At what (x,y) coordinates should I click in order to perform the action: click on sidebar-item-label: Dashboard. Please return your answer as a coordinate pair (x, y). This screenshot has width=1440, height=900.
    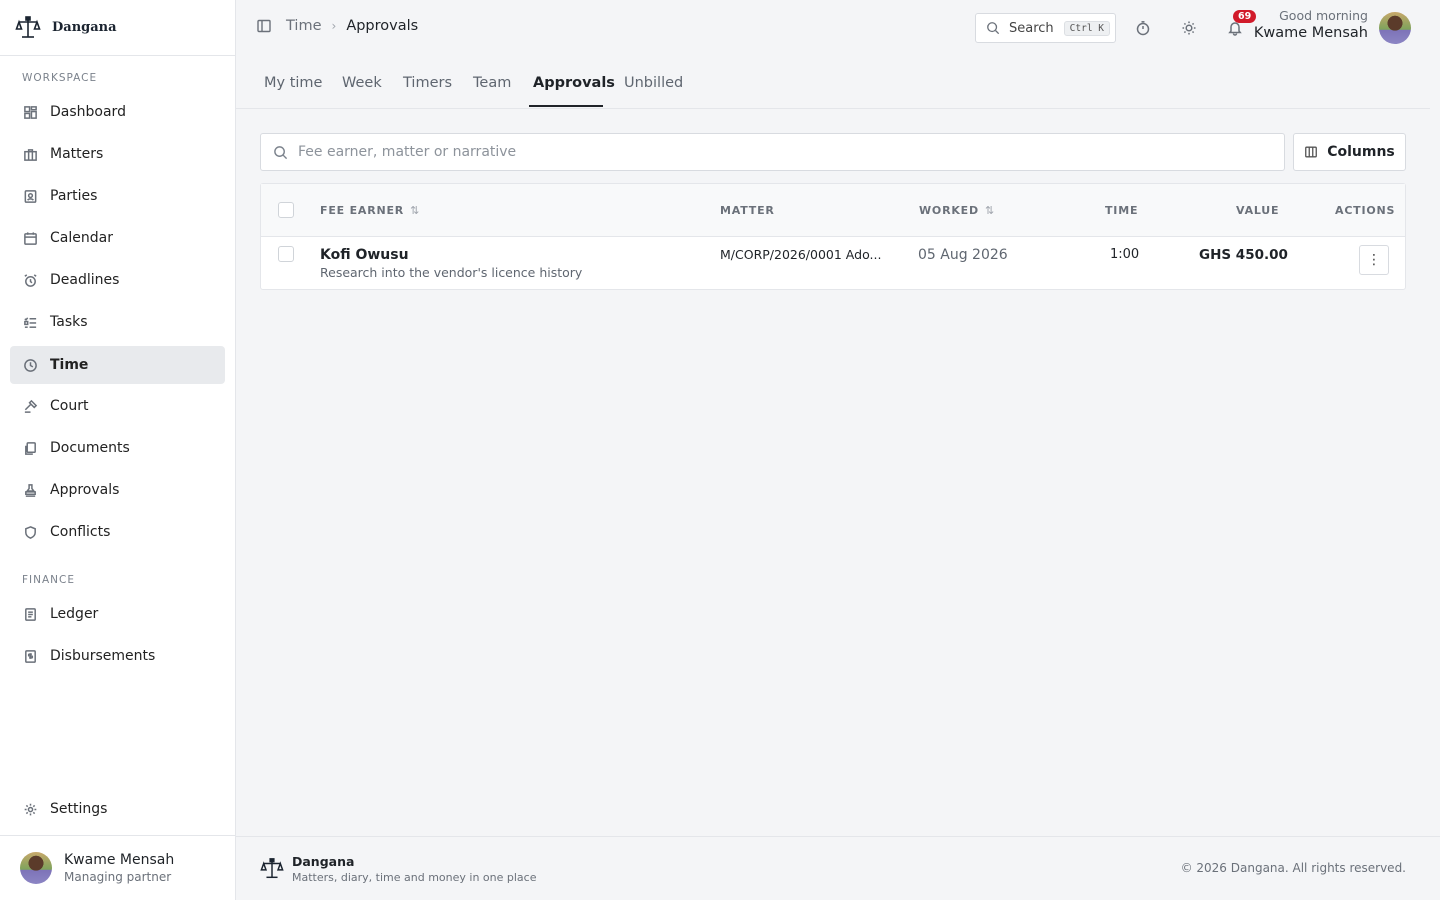
    Looking at the image, I should click on (88, 112).